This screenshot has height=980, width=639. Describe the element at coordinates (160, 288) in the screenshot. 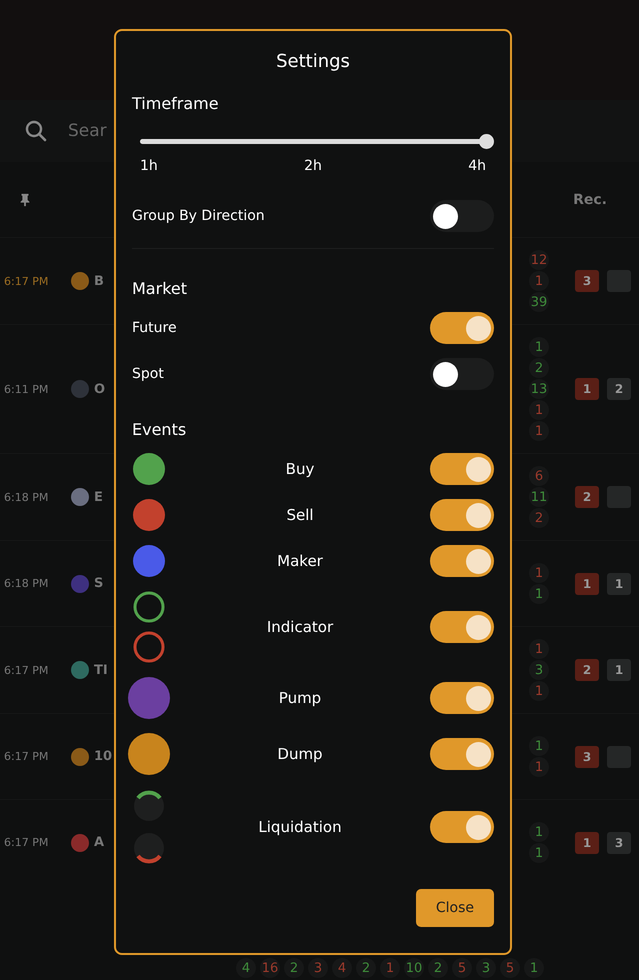

I see `section-heading: Market` at that location.